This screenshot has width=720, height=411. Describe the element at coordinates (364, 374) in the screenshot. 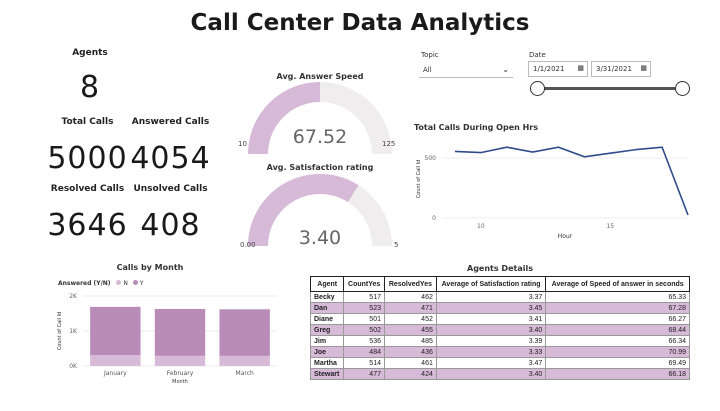

I see `table-cell: 477` at that location.